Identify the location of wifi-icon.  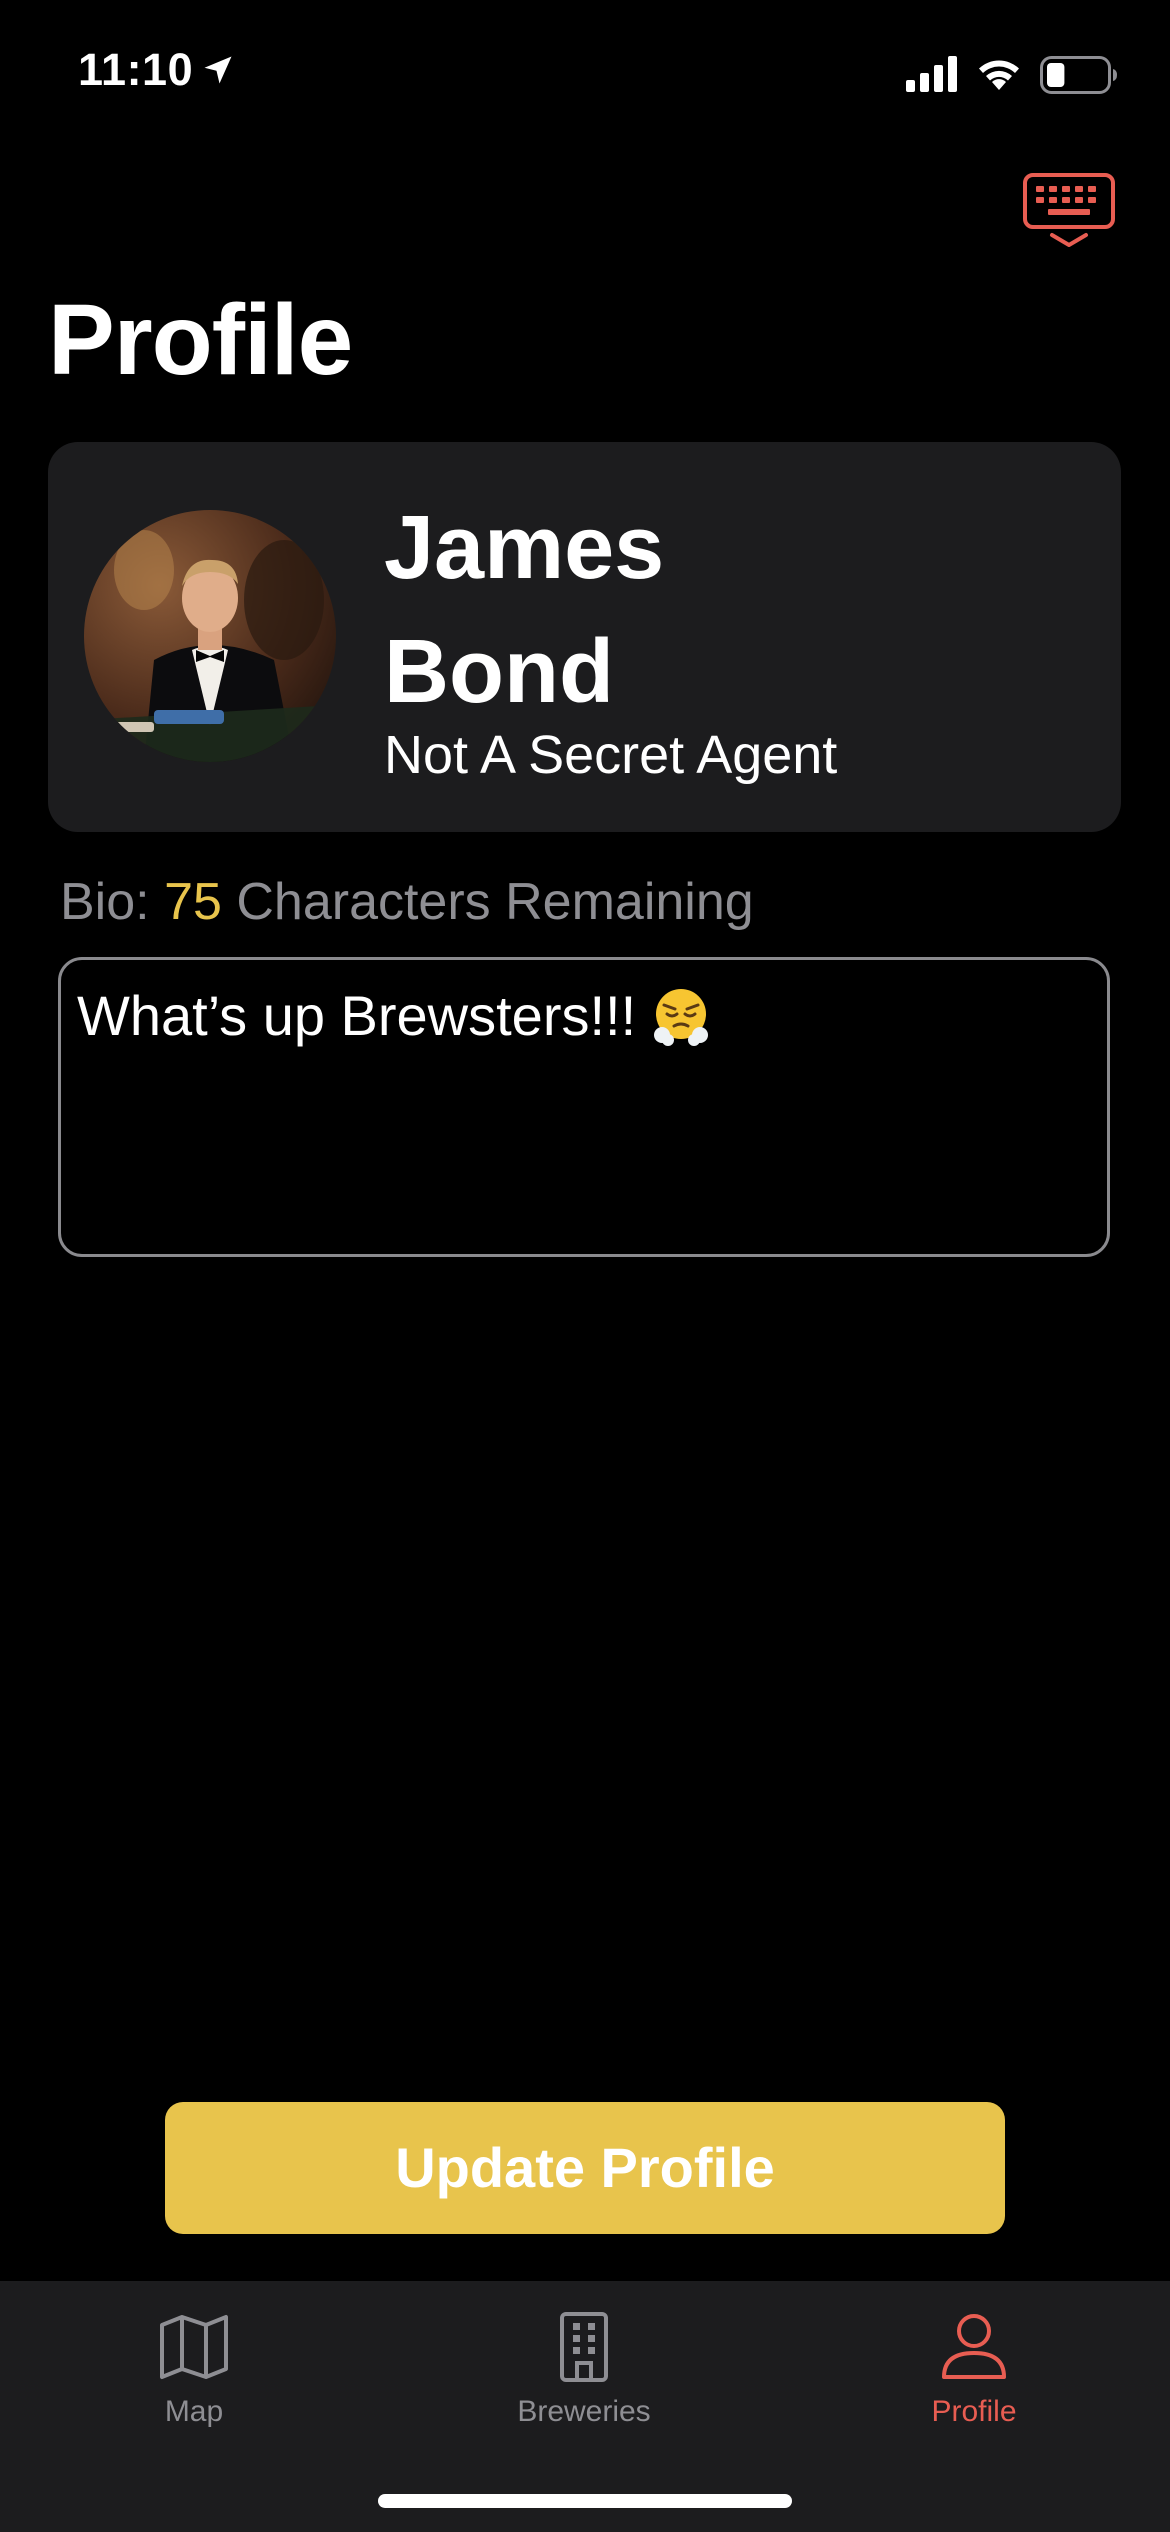
(999, 75).